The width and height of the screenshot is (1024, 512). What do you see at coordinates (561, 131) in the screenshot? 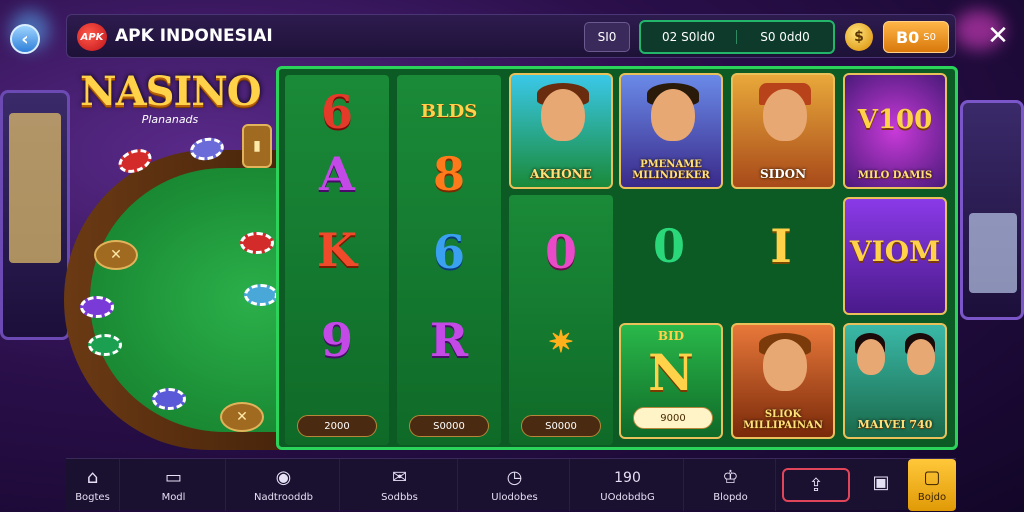
I see `game-tile: AKHONE` at bounding box center [561, 131].